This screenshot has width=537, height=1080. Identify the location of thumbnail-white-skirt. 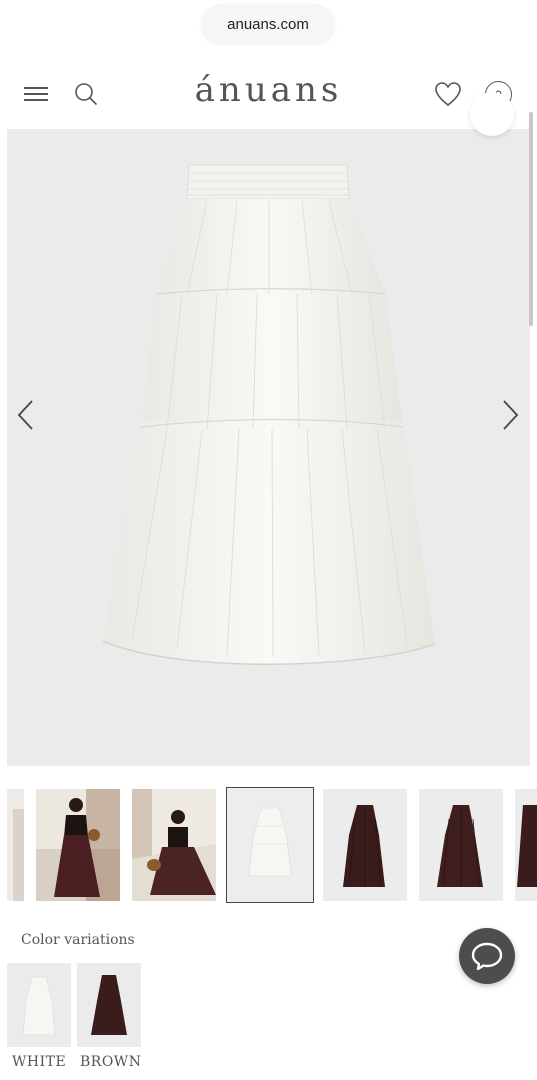
(270, 845).